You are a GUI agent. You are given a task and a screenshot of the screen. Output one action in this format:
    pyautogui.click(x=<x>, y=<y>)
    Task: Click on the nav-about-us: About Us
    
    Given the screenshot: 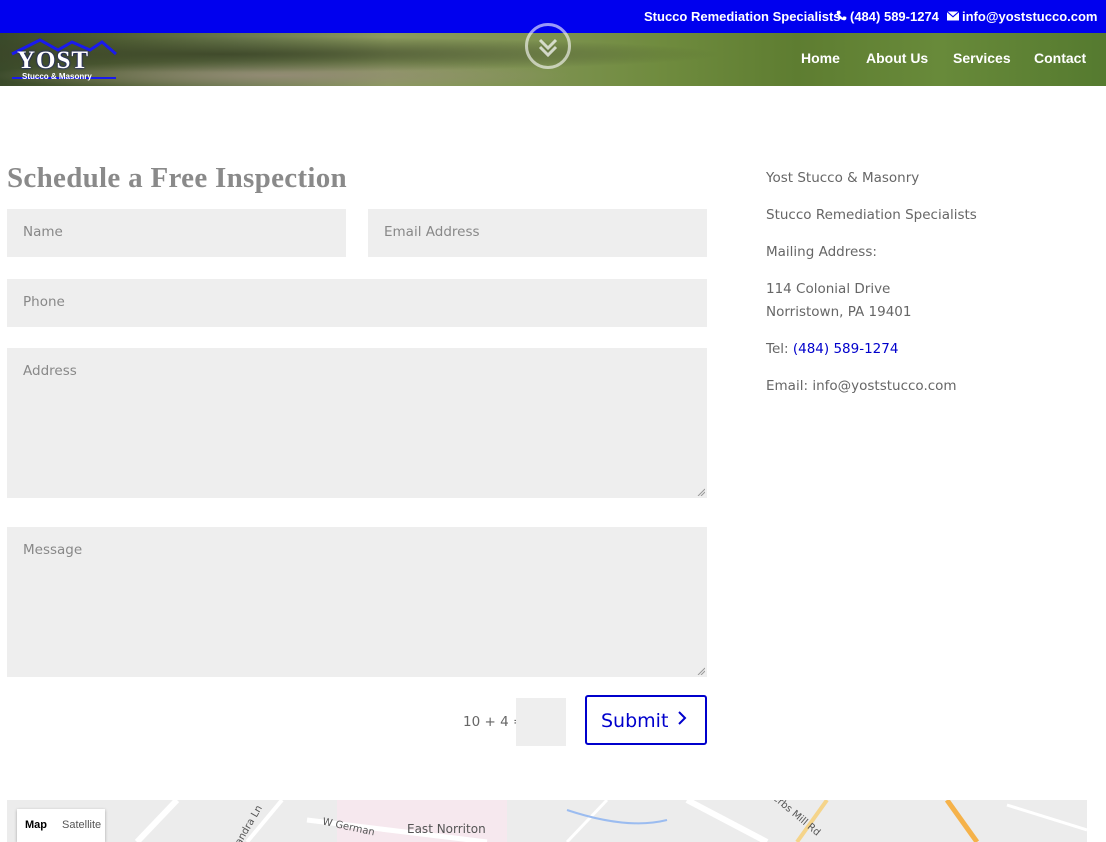 What is the action you would take?
    pyautogui.click(x=897, y=58)
    